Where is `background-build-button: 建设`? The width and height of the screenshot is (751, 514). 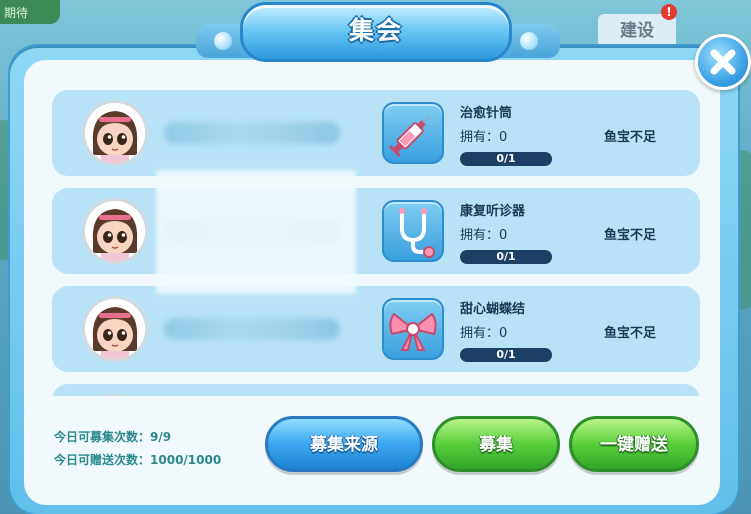
background-build-button: 建设 is located at coordinates (637, 31).